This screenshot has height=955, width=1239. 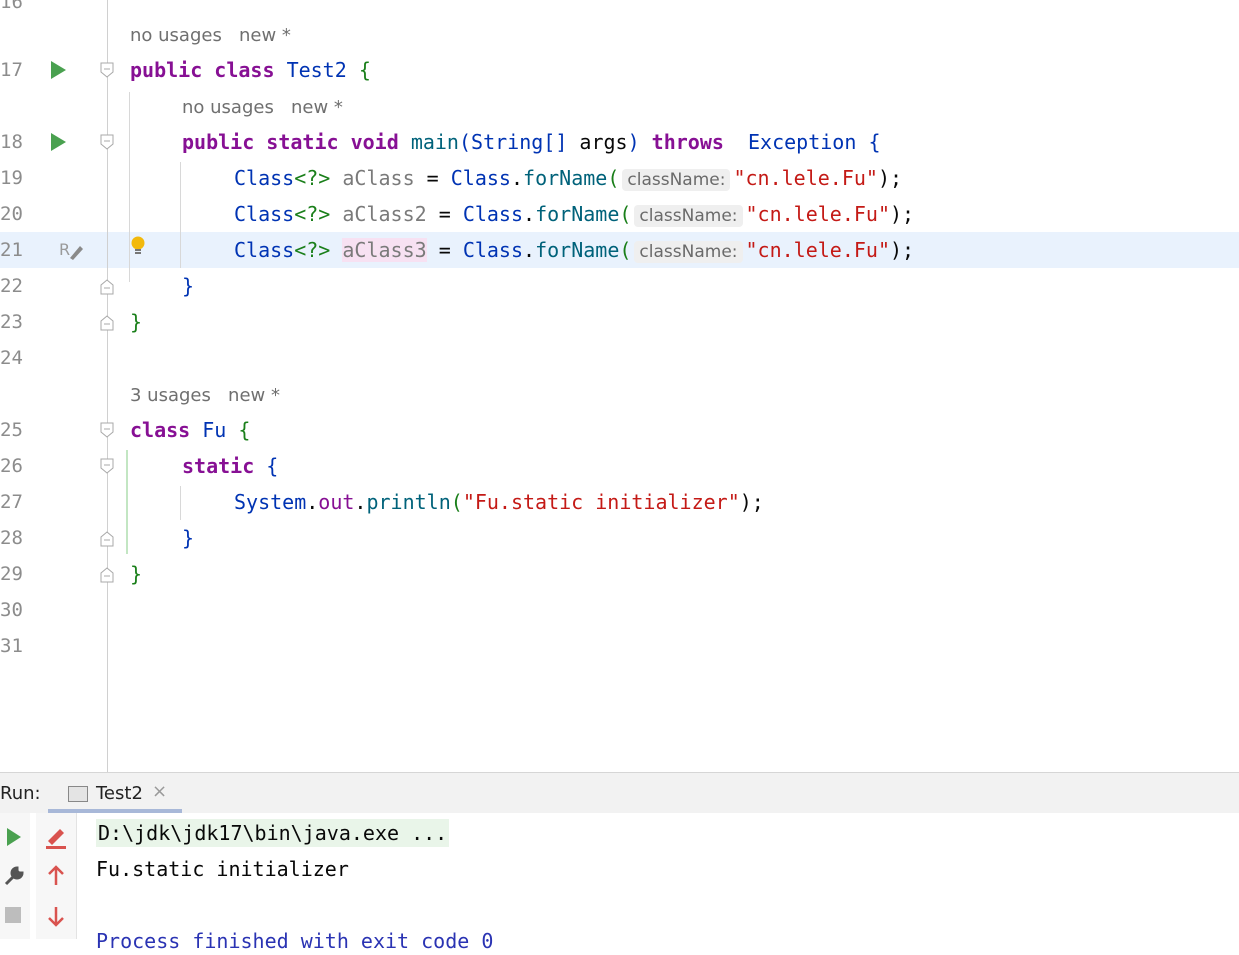 I want to click on wrench-icon, so click(x=14, y=876).